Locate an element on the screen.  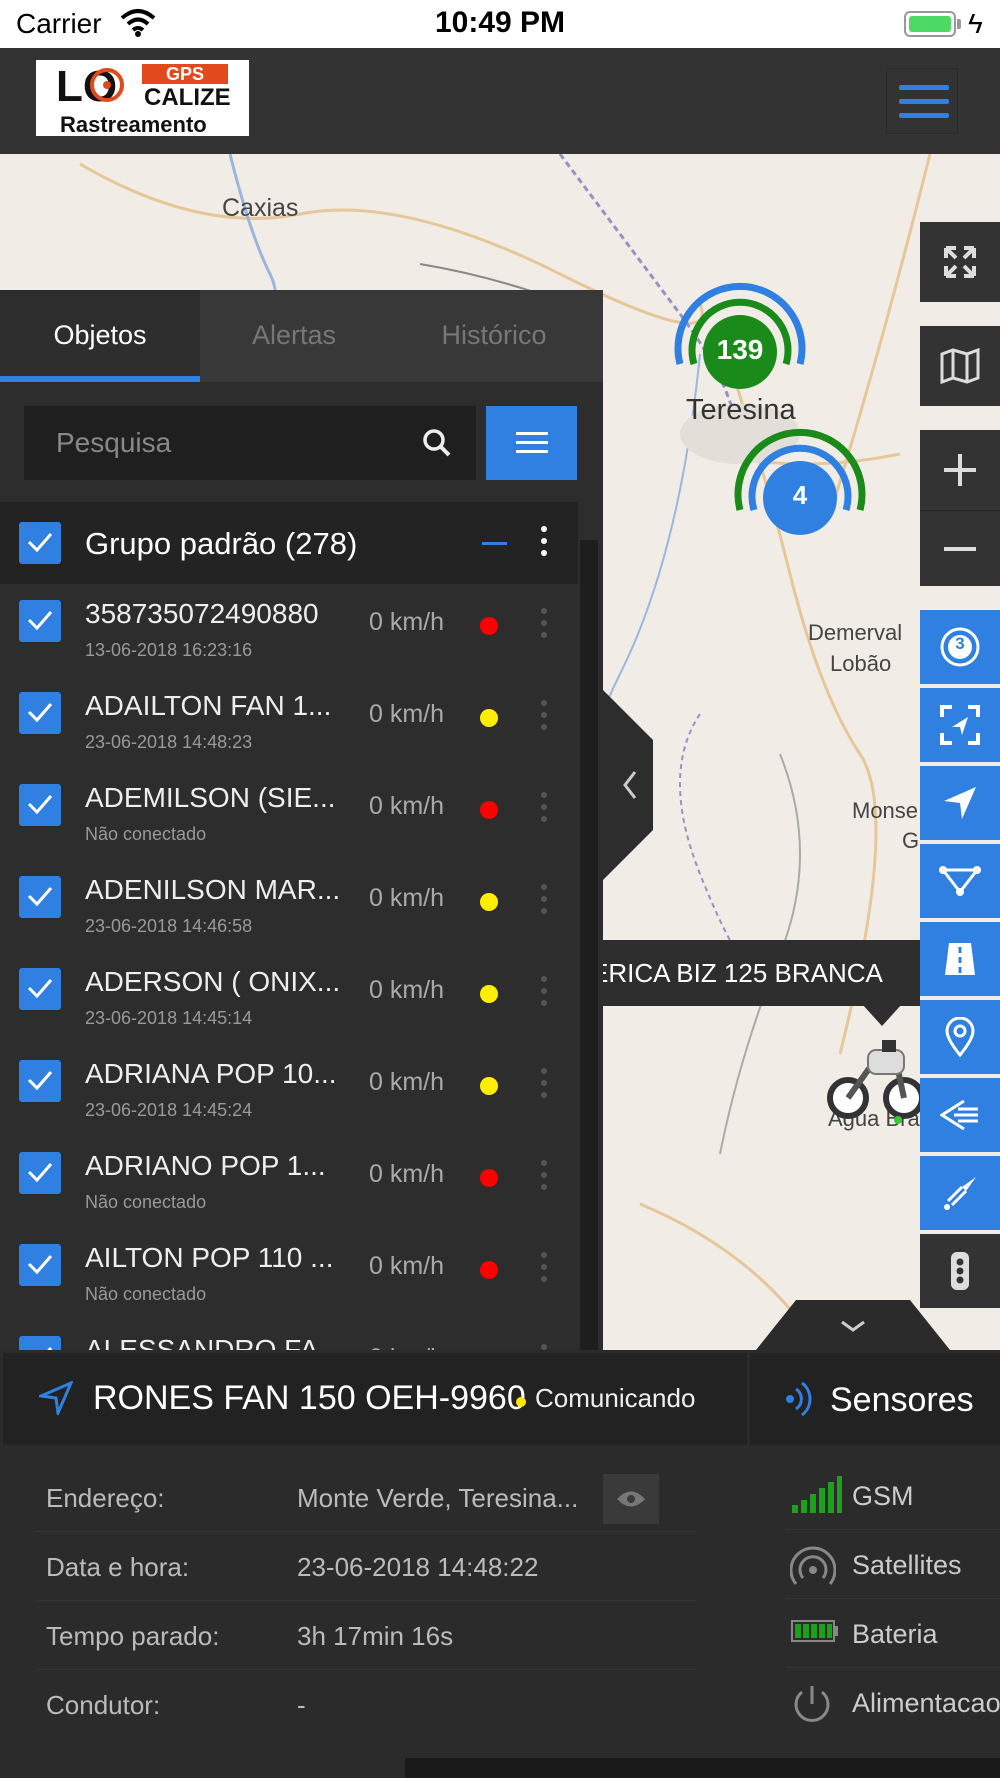
search-icon is located at coordinates (437, 443).